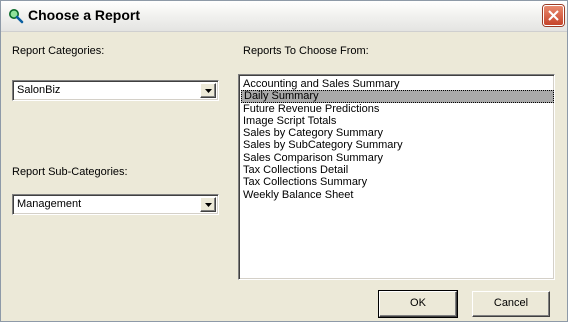 Image resolution: width=568 pixels, height=322 pixels. What do you see at coordinates (397, 170) in the screenshot?
I see `list-item: Tax Collections Detail` at bounding box center [397, 170].